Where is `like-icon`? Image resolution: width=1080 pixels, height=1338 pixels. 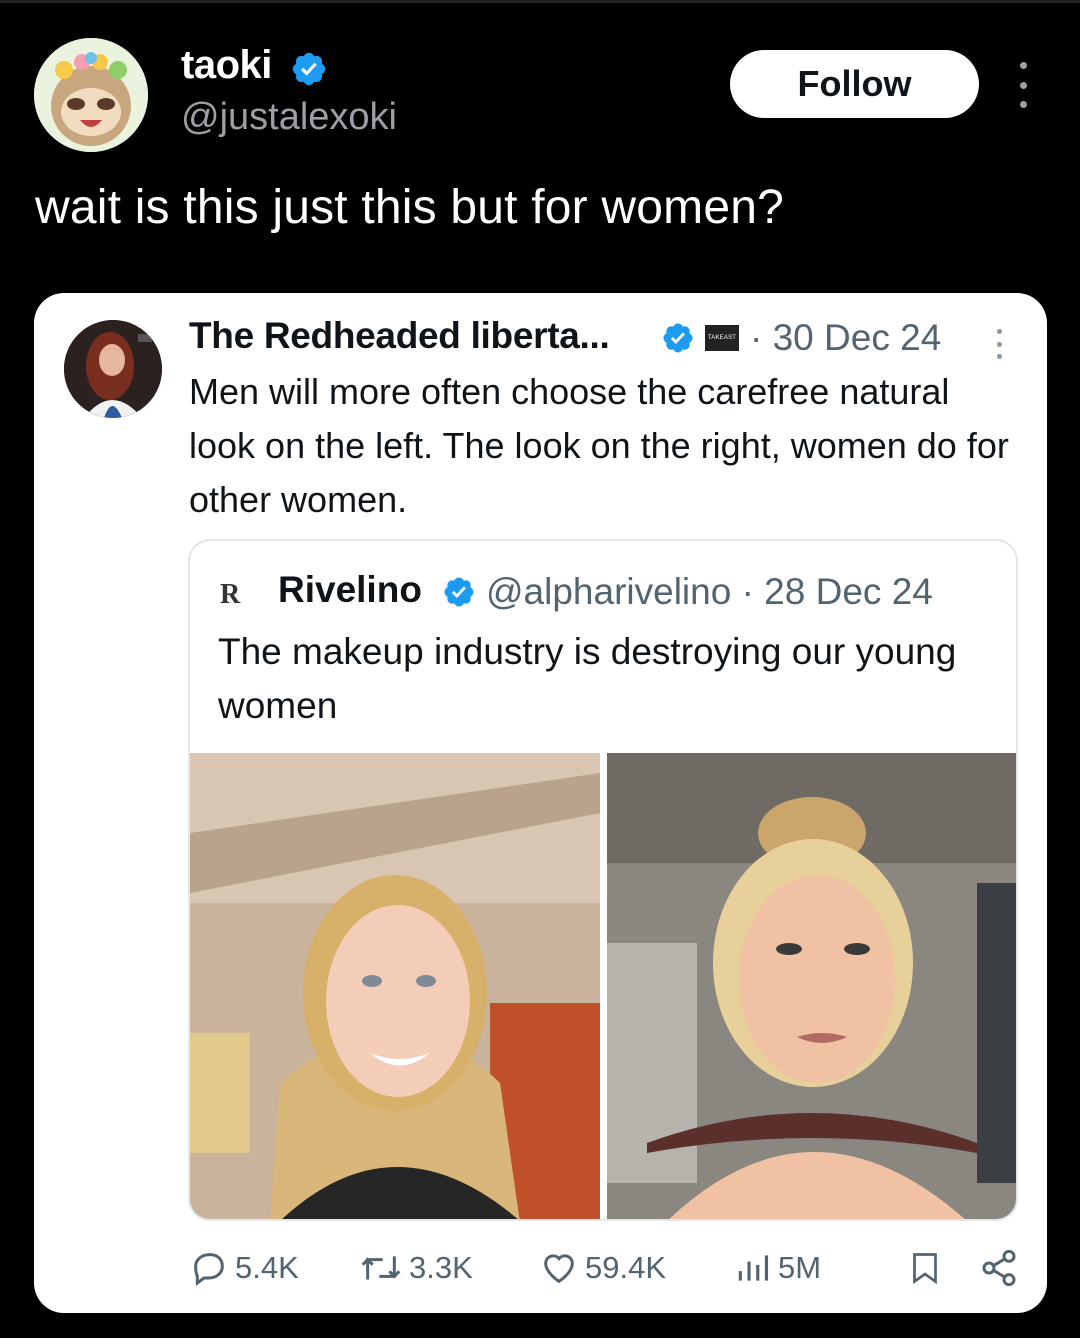
like-icon is located at coordinates (559, 1269).